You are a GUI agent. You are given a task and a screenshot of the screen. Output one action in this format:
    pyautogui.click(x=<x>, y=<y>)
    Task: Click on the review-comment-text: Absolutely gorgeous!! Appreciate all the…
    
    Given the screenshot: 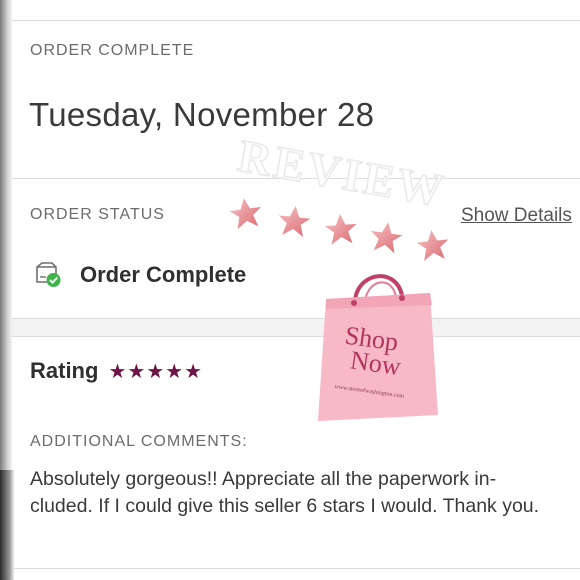 What is the action you would take?
    pyautogui.click(x=285, y=492)
    